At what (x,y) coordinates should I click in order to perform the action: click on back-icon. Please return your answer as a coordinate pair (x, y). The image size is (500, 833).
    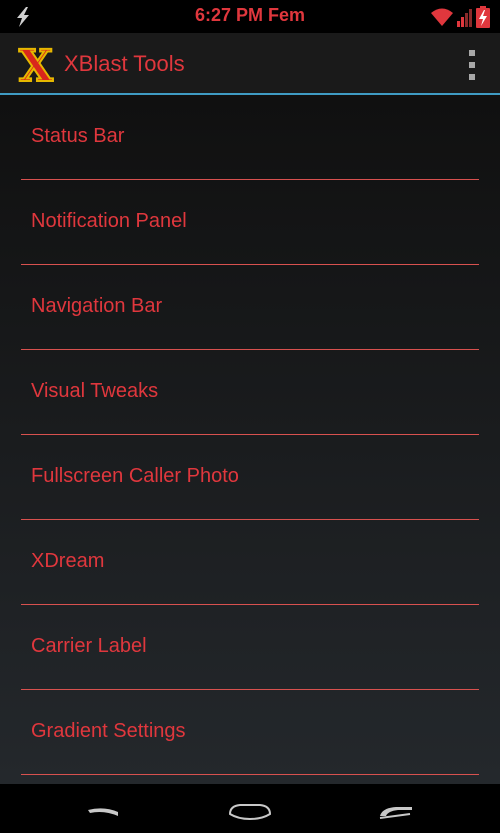
    Looking at the image, I should click on (104, 809).